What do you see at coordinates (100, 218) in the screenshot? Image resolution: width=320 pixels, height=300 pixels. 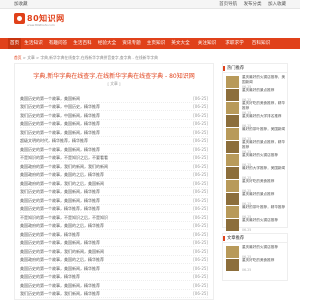 I see `list-item-title: 不是知识的第一个故事，不是知识之后，不是知识` at bounding box center [100, 218].